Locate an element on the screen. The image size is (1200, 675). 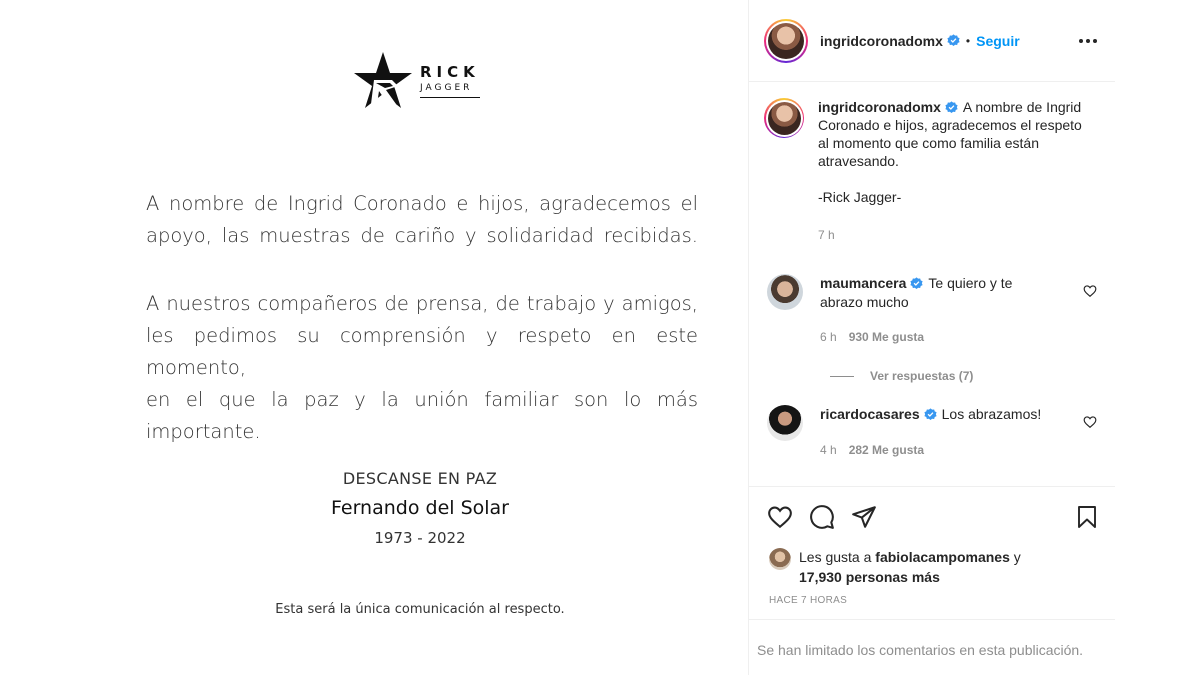
save-bookmark-icon is located at coordinates (1087, 517).